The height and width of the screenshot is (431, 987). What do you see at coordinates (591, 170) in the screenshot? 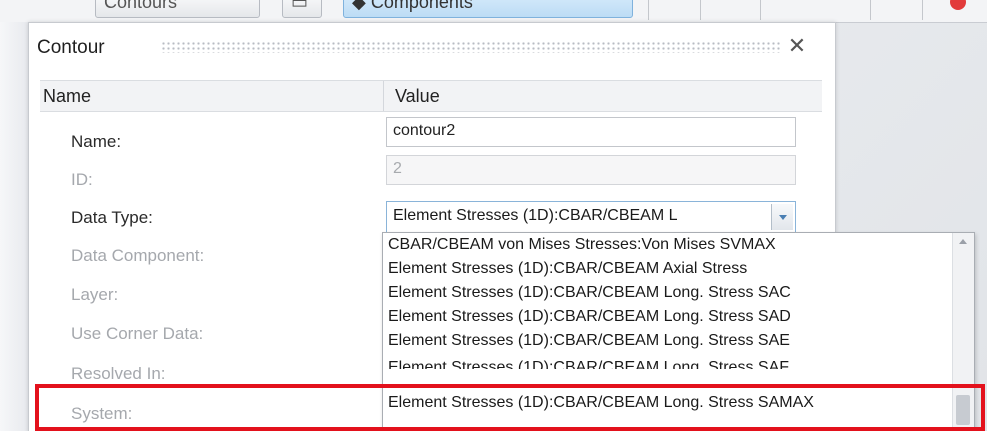
I see `id-field: 2` at bounding box center [591, 170].